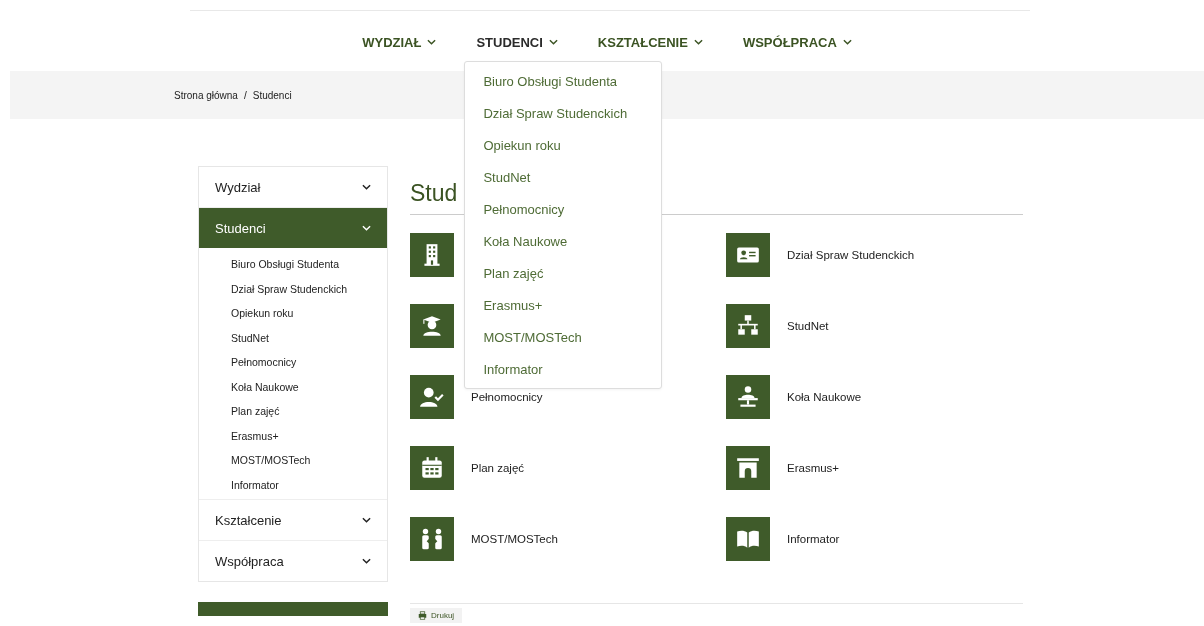 The height and width of the screenshot is (626, 1204). I want to click on dropdown-item: Erasmus+, so click(563, 305).